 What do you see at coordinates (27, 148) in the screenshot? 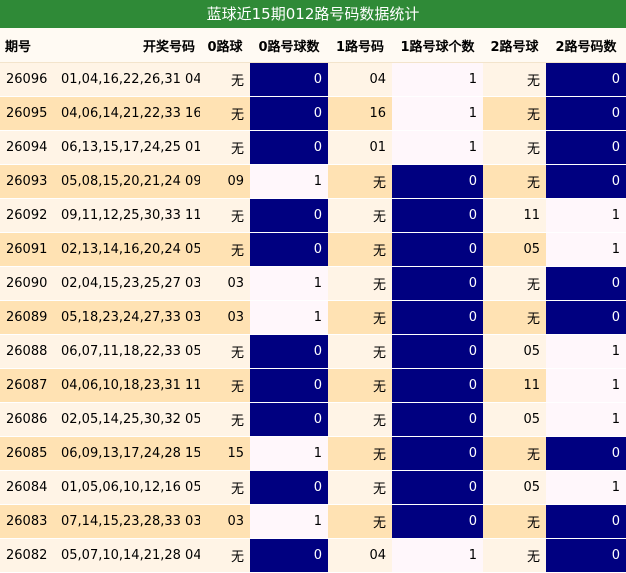
I see `cell-issue: 26094` at bounding box center [27, 148].